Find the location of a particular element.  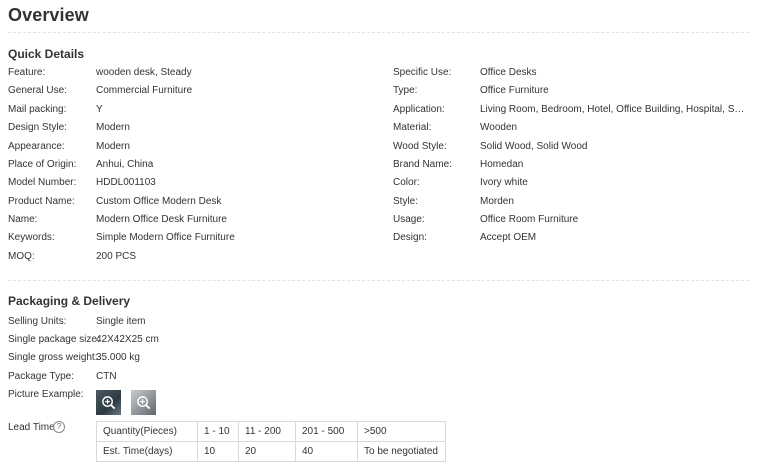

packaging-row: Single gross weight: 35.000 kg is located at coordinates (158, 359).